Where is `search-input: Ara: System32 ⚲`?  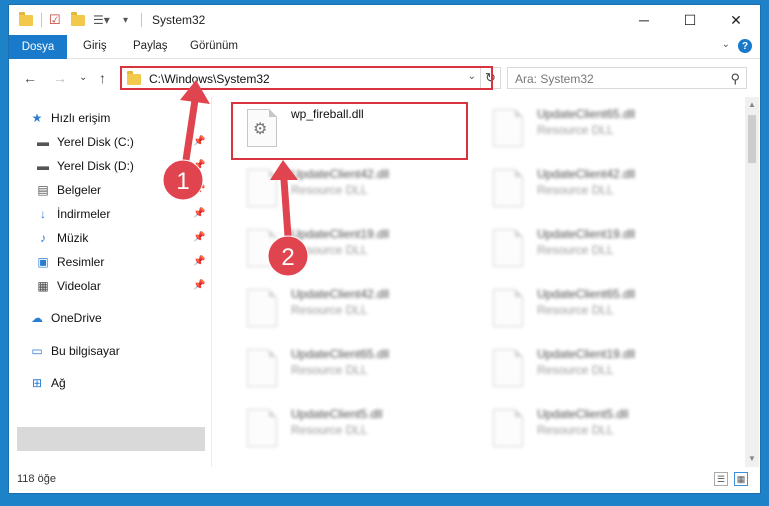
search-input: Ara: System32 ⚲ is located at coordinates (627, 78).